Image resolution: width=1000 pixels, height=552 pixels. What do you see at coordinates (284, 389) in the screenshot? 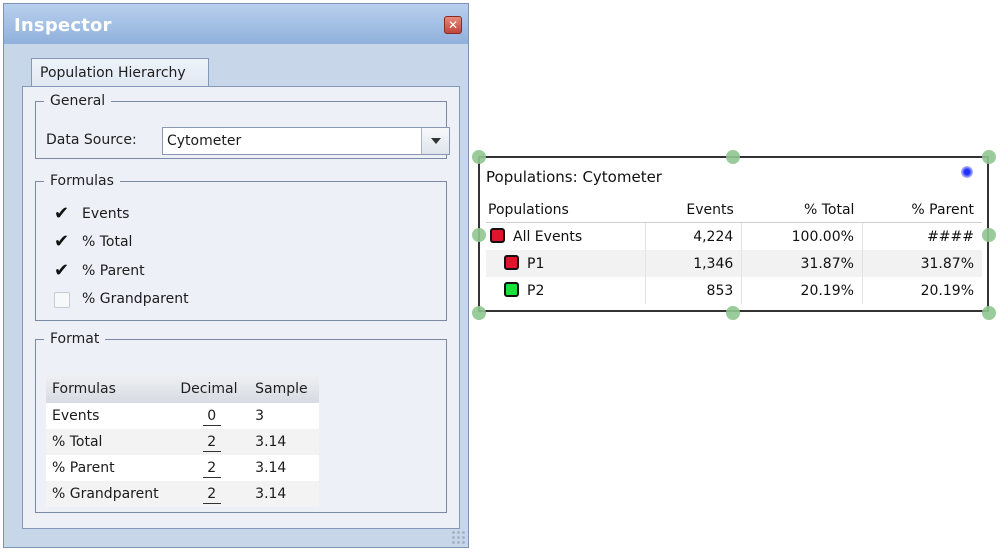
I see `format-header-sample: Sample` at bounding box center [284, 389].